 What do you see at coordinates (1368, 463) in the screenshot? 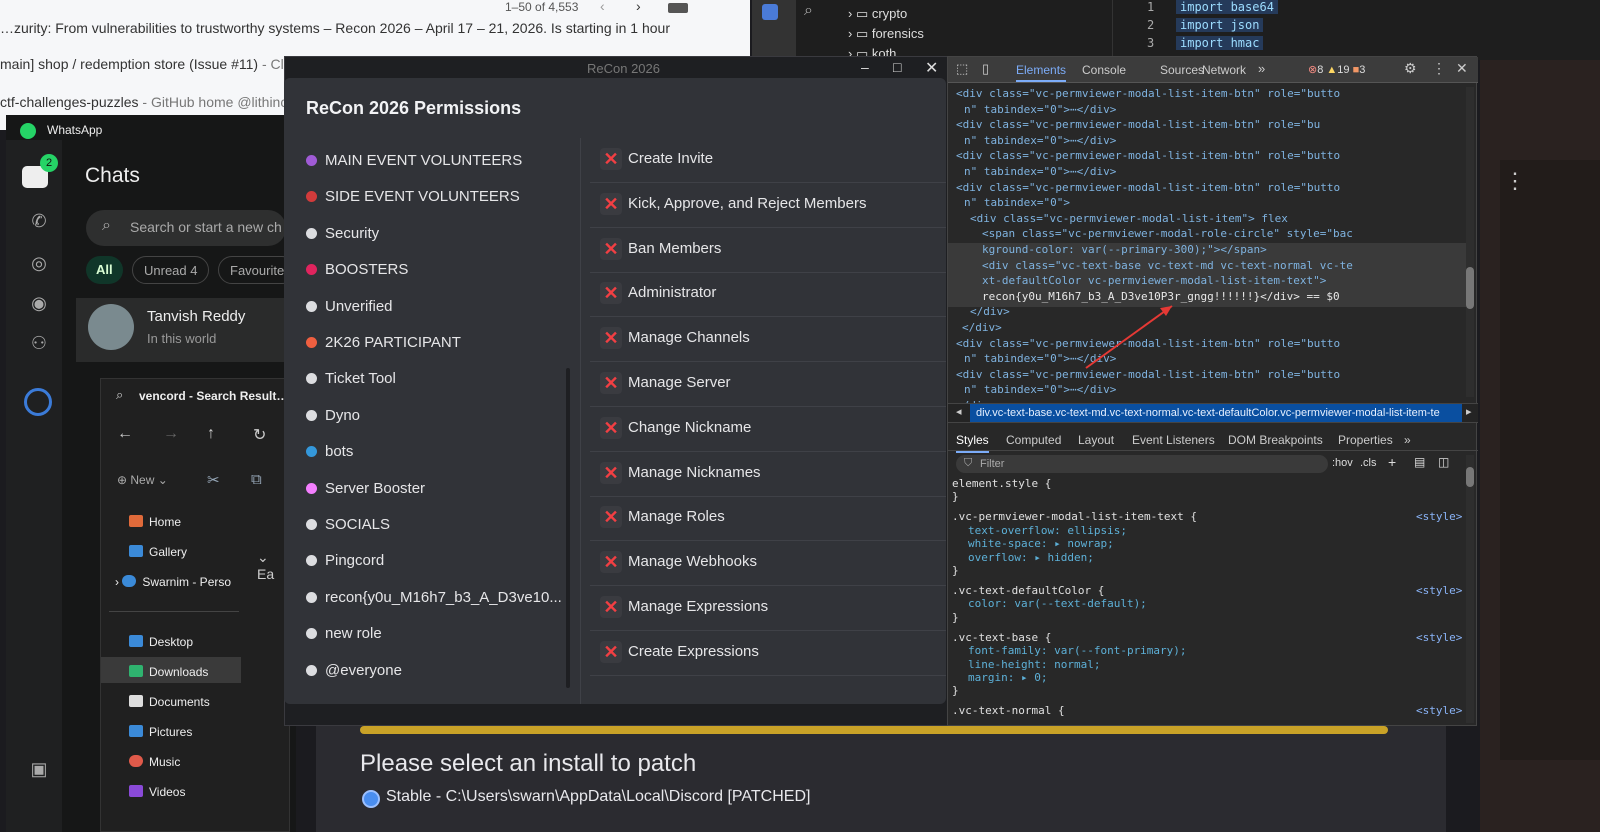
I see `cls-toggle: .cls` at bounding box center [1368, 463].